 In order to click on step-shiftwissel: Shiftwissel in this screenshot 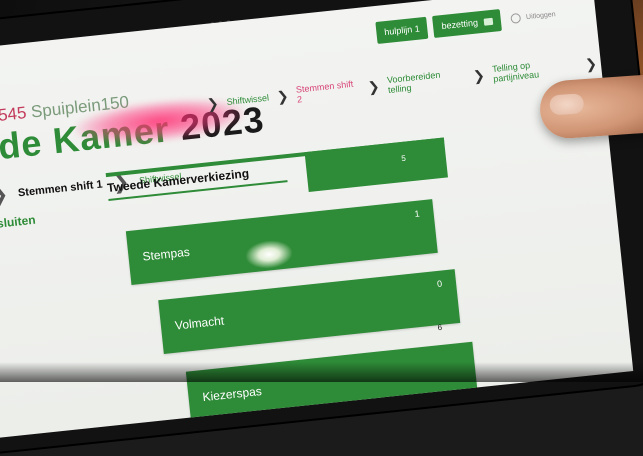, I will do `click(247, 100)`.